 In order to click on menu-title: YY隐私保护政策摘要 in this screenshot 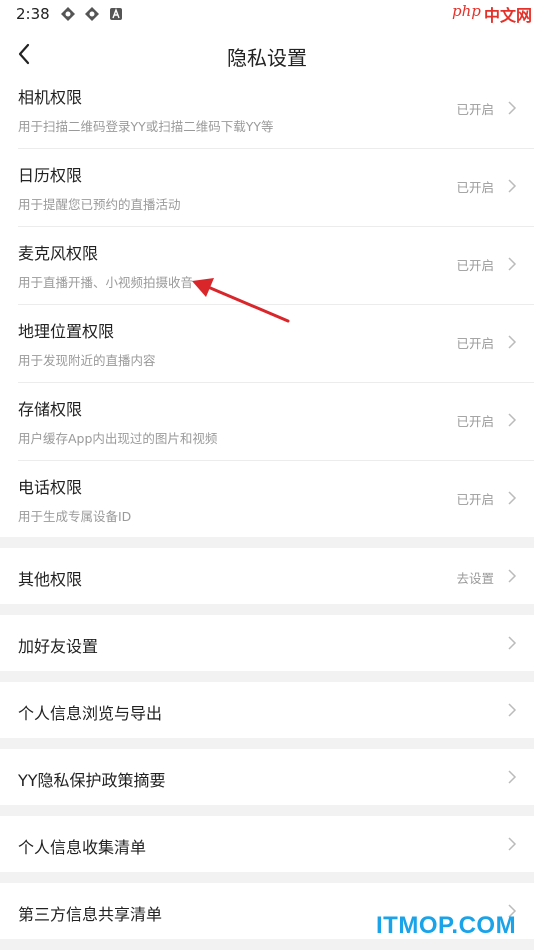, I will do `click(92, 780)`.